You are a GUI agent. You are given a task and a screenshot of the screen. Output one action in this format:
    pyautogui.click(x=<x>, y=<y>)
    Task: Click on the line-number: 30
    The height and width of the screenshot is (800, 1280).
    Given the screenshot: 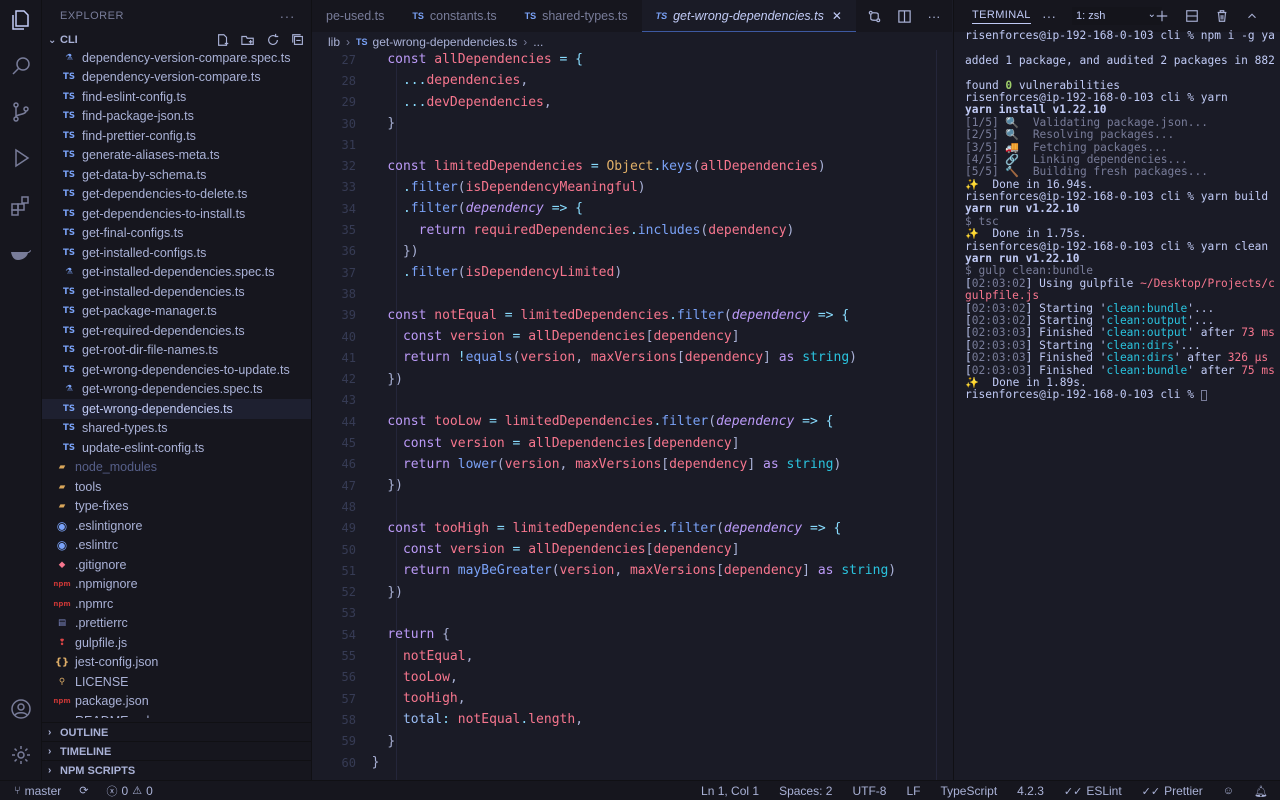 What is the action you would take?
    pyautogui.click(x=348, y=123)
    